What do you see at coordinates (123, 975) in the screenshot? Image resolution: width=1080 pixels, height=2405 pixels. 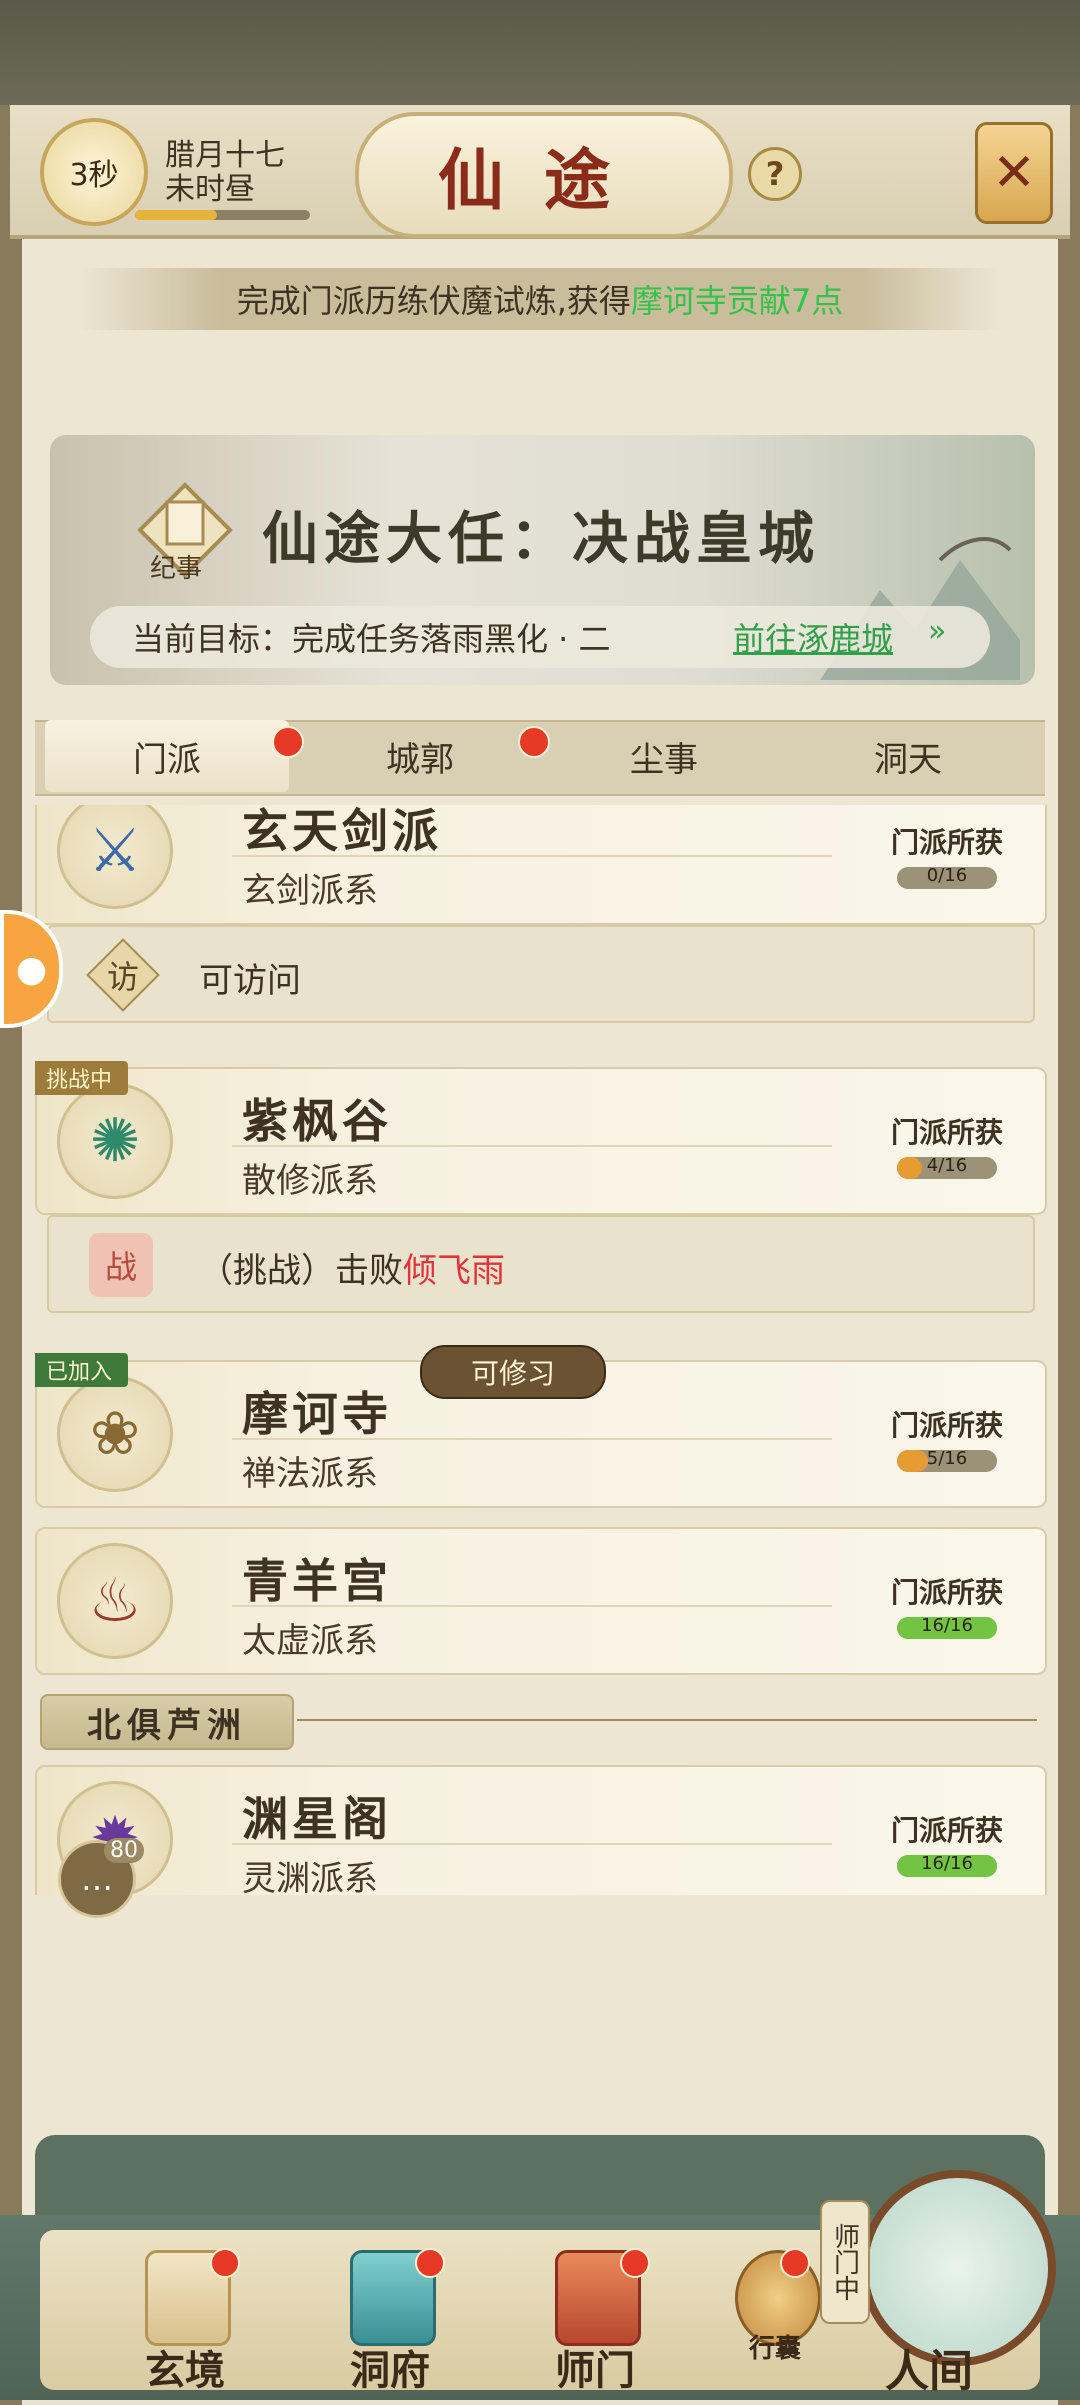 I see `visit-icon: 访` at bounding box center [123, 975].